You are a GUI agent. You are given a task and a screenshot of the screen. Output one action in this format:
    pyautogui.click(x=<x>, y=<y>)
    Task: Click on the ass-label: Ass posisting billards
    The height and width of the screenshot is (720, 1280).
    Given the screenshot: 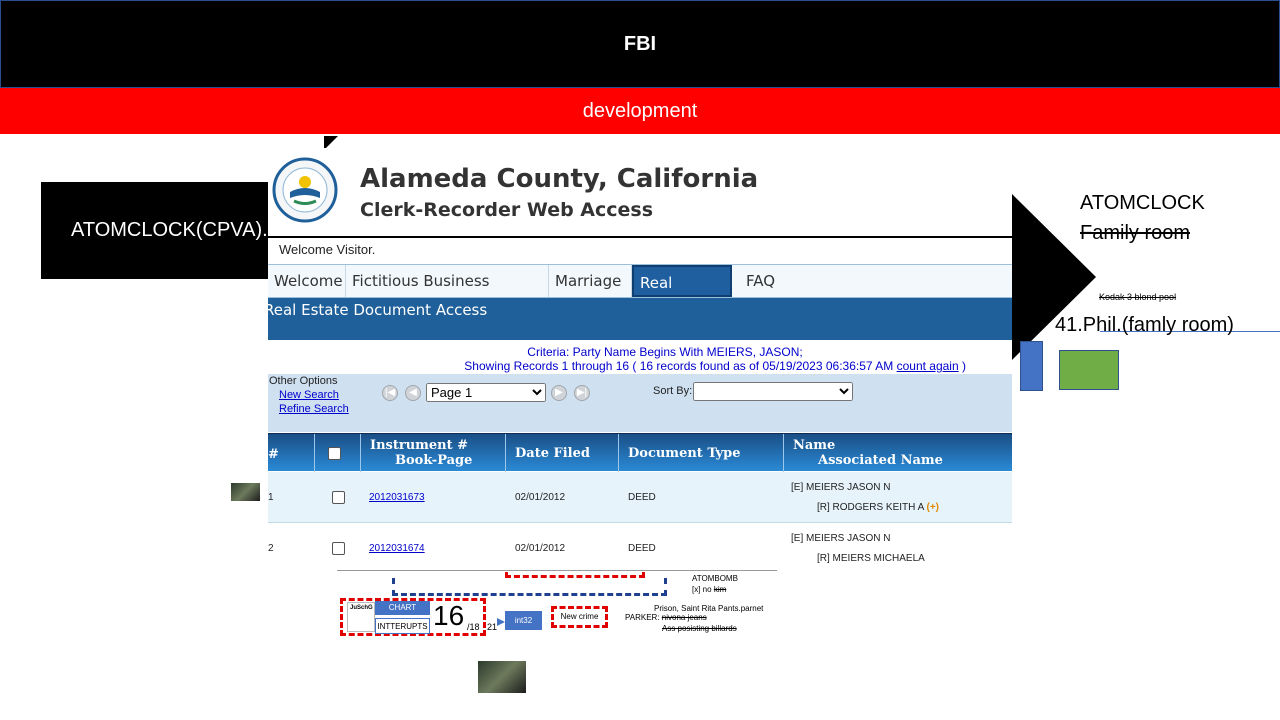 What is the action you would take?
    pyautogui.click(x=699, y=628)
    